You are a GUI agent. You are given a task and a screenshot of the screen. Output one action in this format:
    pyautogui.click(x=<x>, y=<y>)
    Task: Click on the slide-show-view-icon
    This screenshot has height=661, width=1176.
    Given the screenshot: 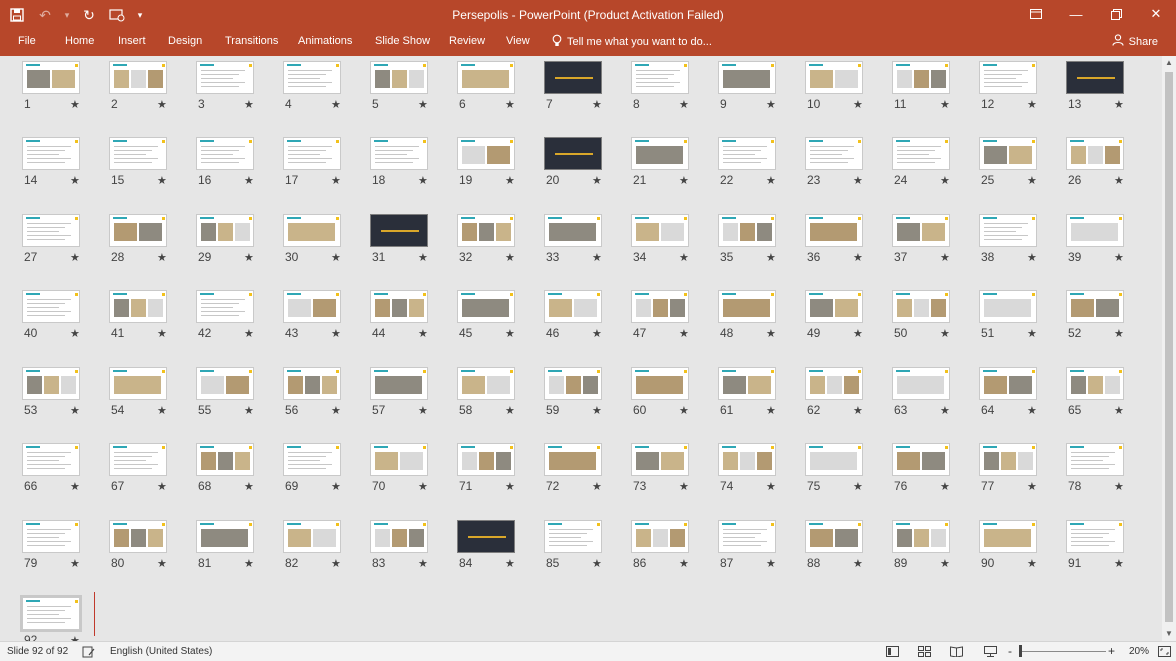 What is the action you would take?
    pyautogui.click(x=990, y=651)
    